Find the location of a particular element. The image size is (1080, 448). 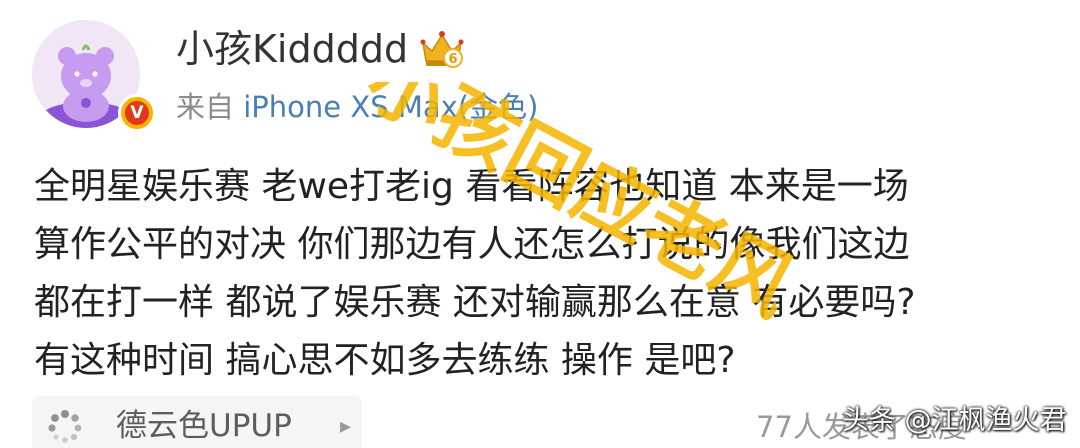

topic-label: 德云色UPUP is located at coordinates (204, 426).